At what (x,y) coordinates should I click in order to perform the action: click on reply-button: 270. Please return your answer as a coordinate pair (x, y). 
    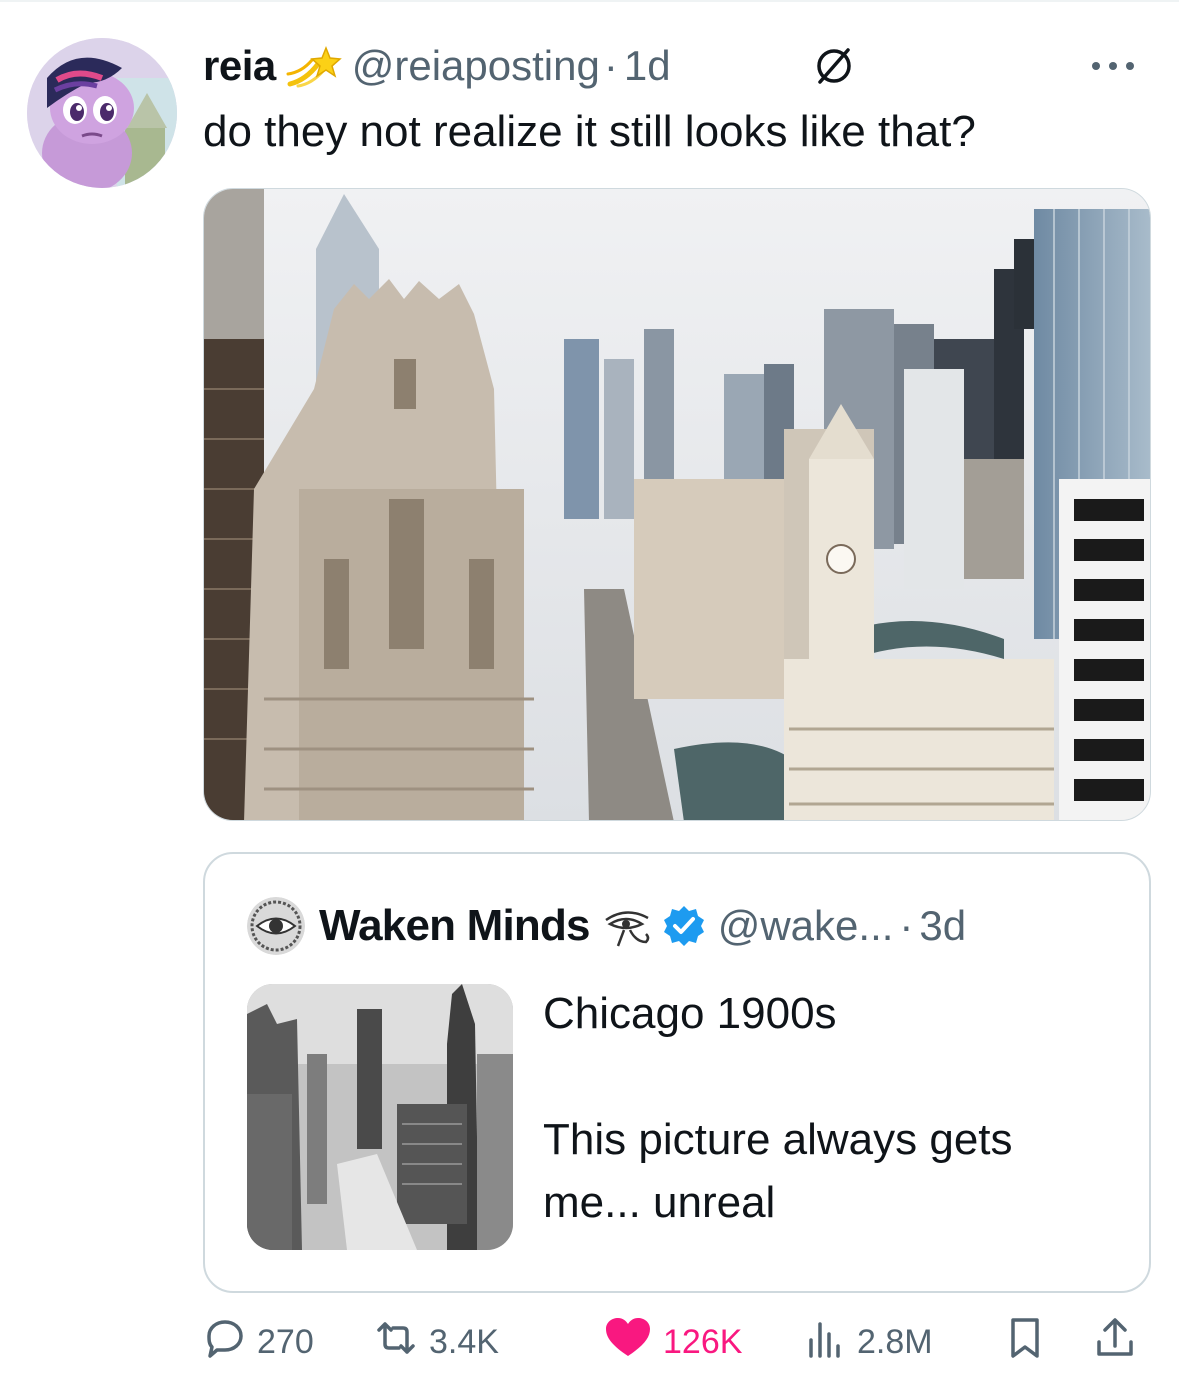
    Looking at the image, I should click on (258, 1342).